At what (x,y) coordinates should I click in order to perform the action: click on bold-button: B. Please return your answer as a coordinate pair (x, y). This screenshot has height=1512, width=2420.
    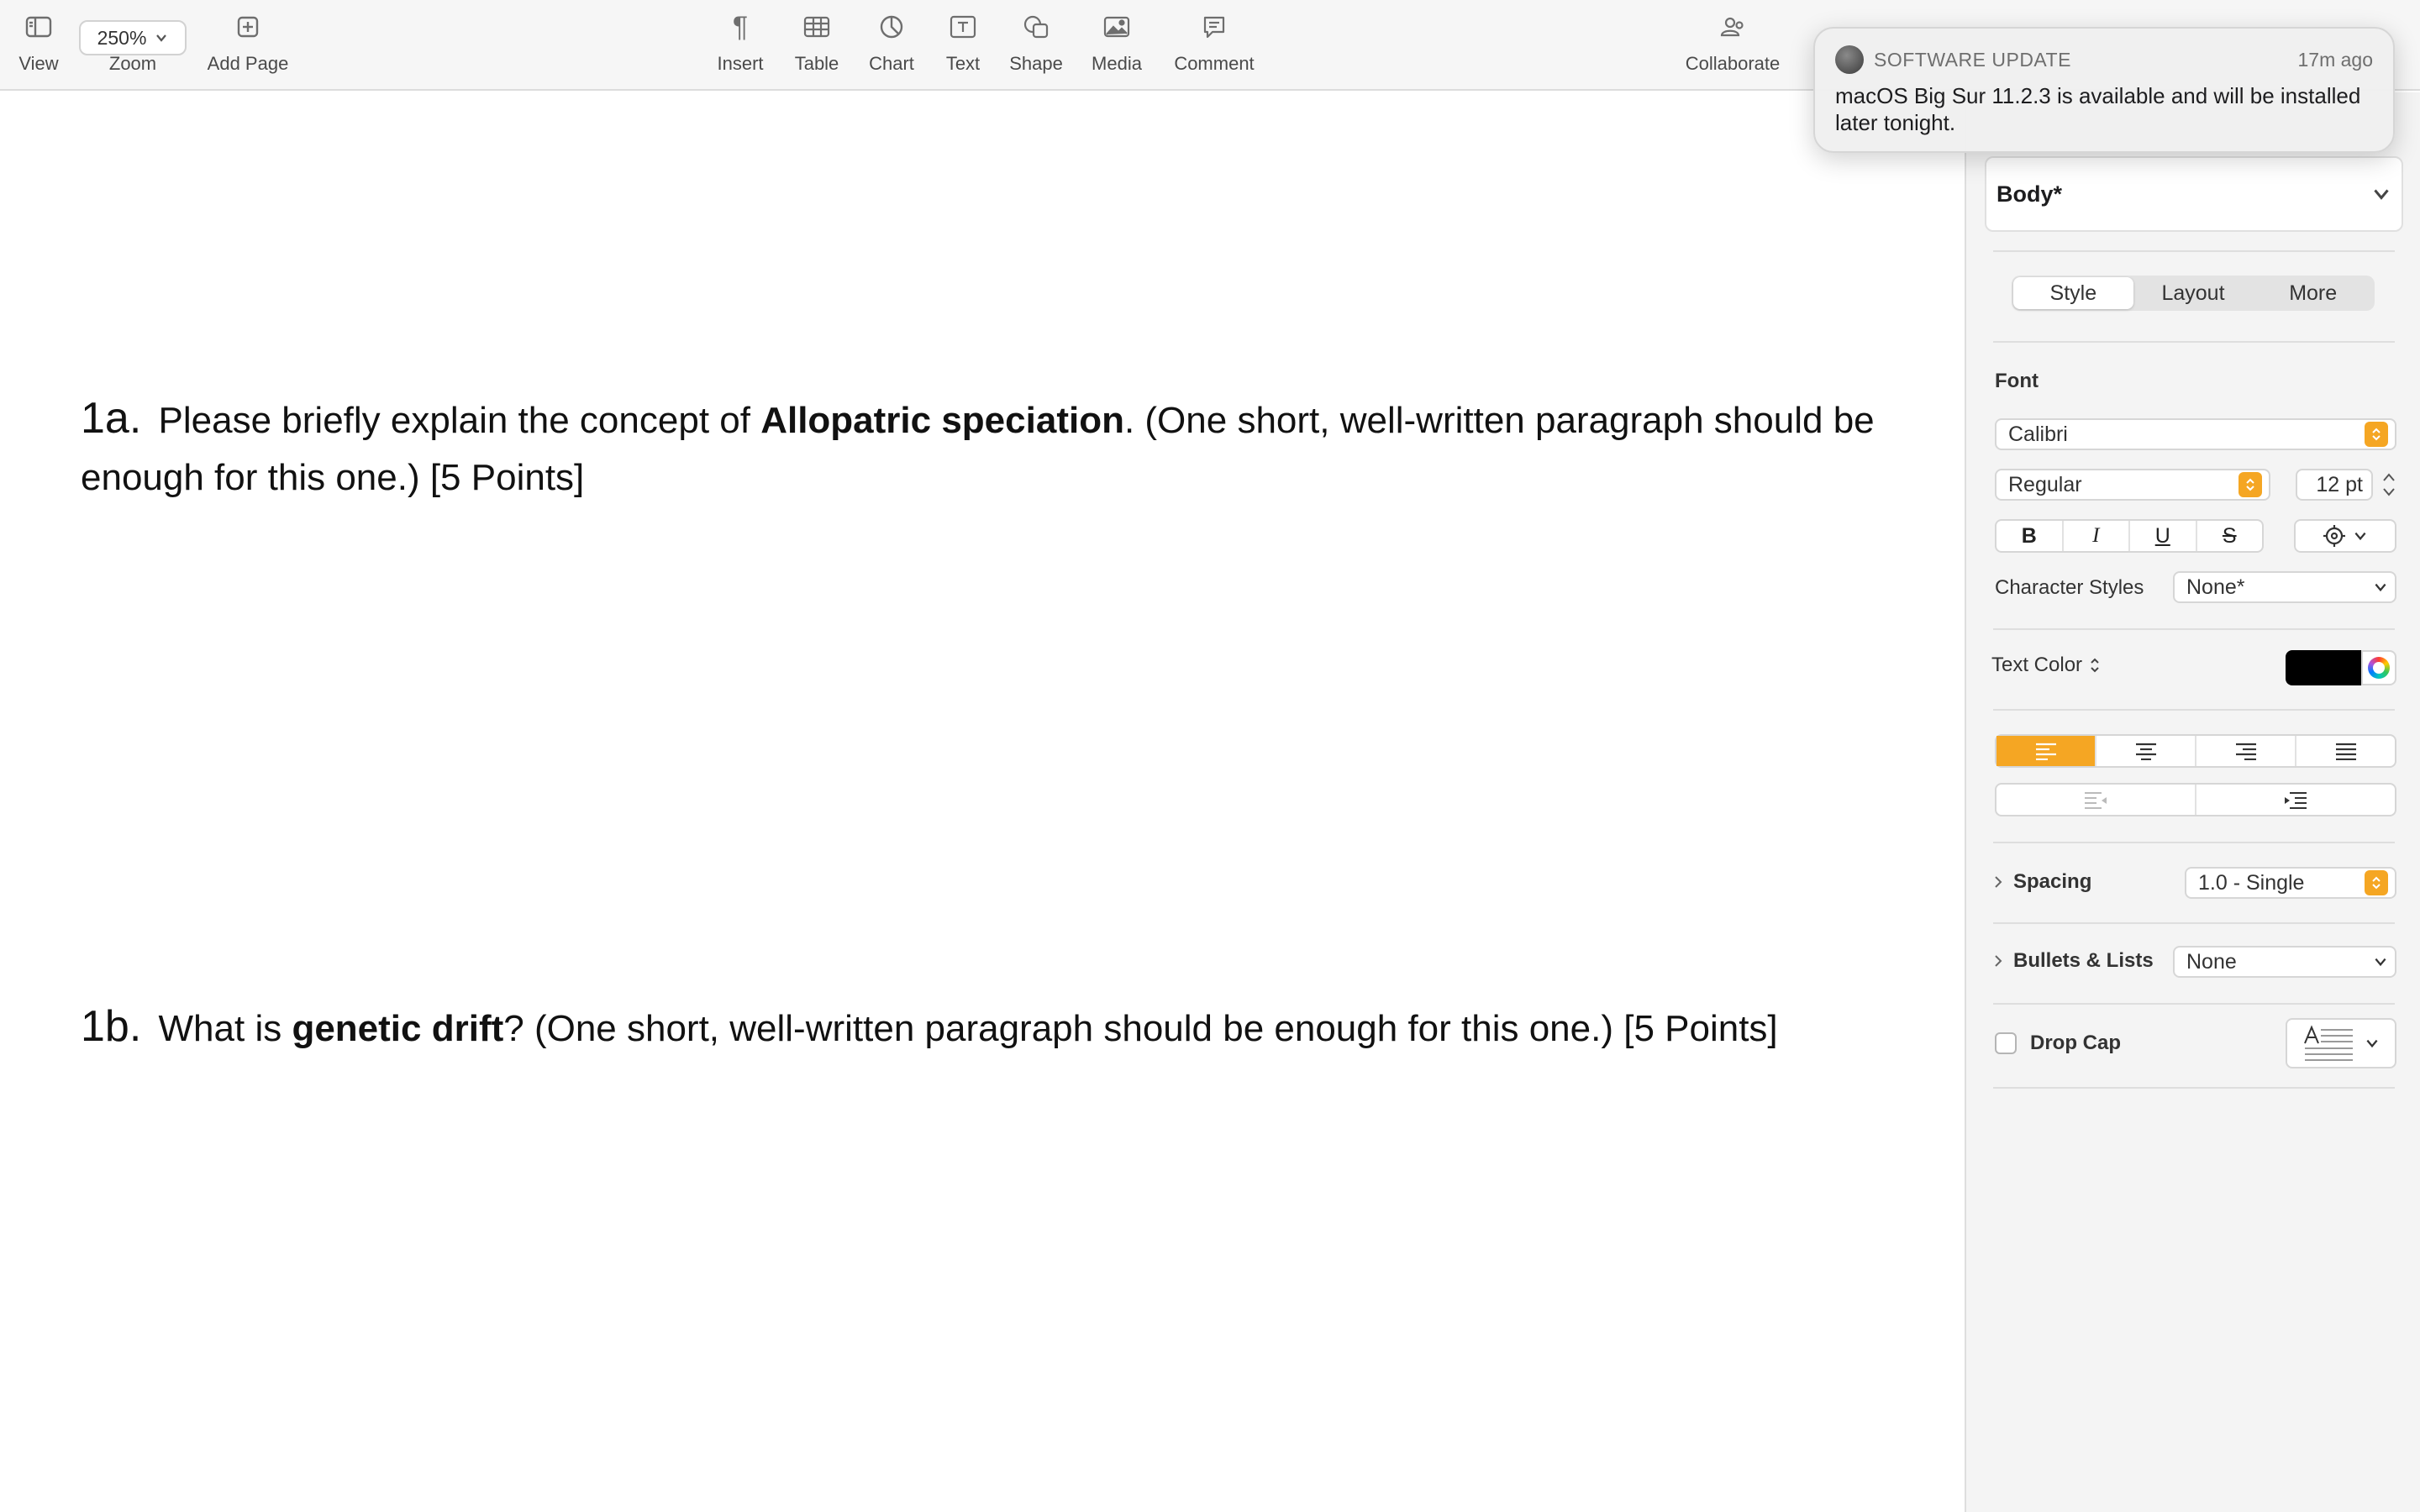
    Looking at the image, I should click on (2030, 536).